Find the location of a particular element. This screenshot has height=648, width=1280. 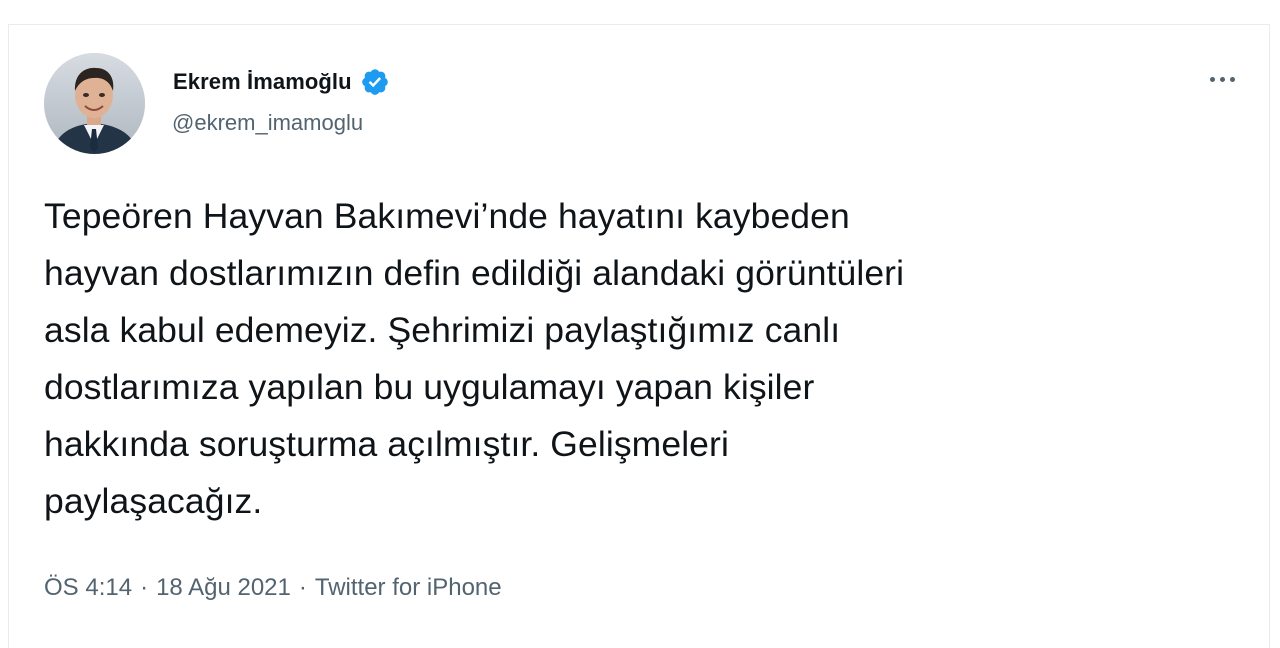

more-options-button is located at coordinates (1222, 79).